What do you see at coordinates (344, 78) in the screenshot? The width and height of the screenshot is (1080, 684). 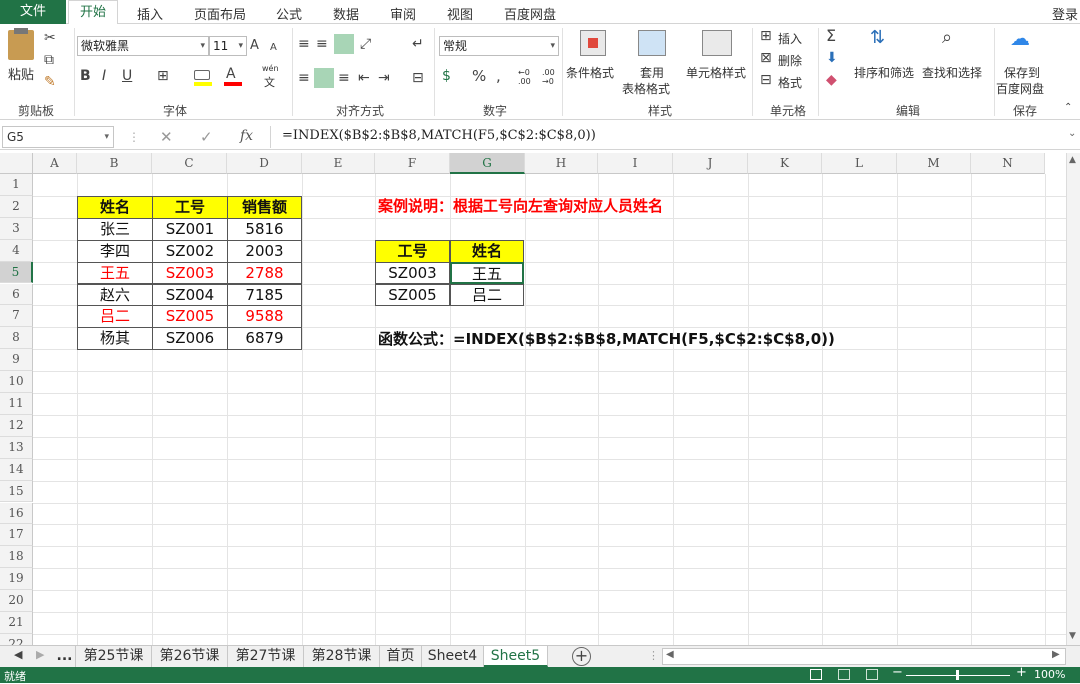 I see `align-right-icon: ≡` at bounding box center [344, 78].